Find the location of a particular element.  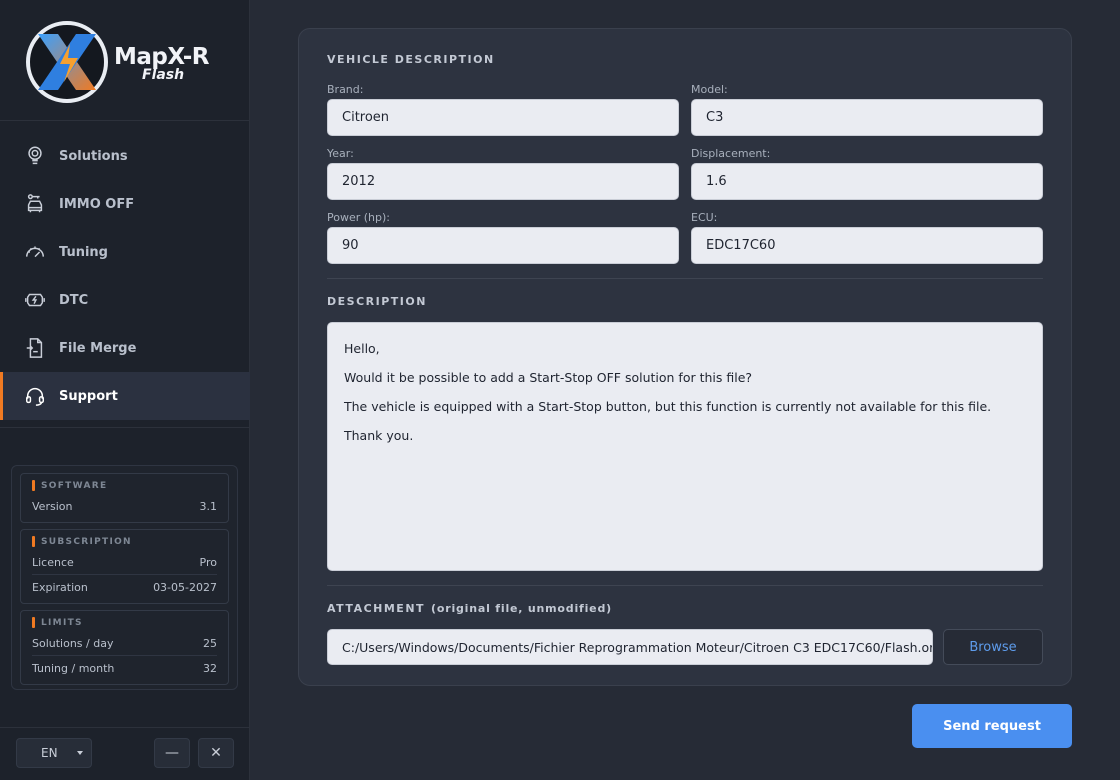

model-label: Model: is located at coordinates (709, 89).